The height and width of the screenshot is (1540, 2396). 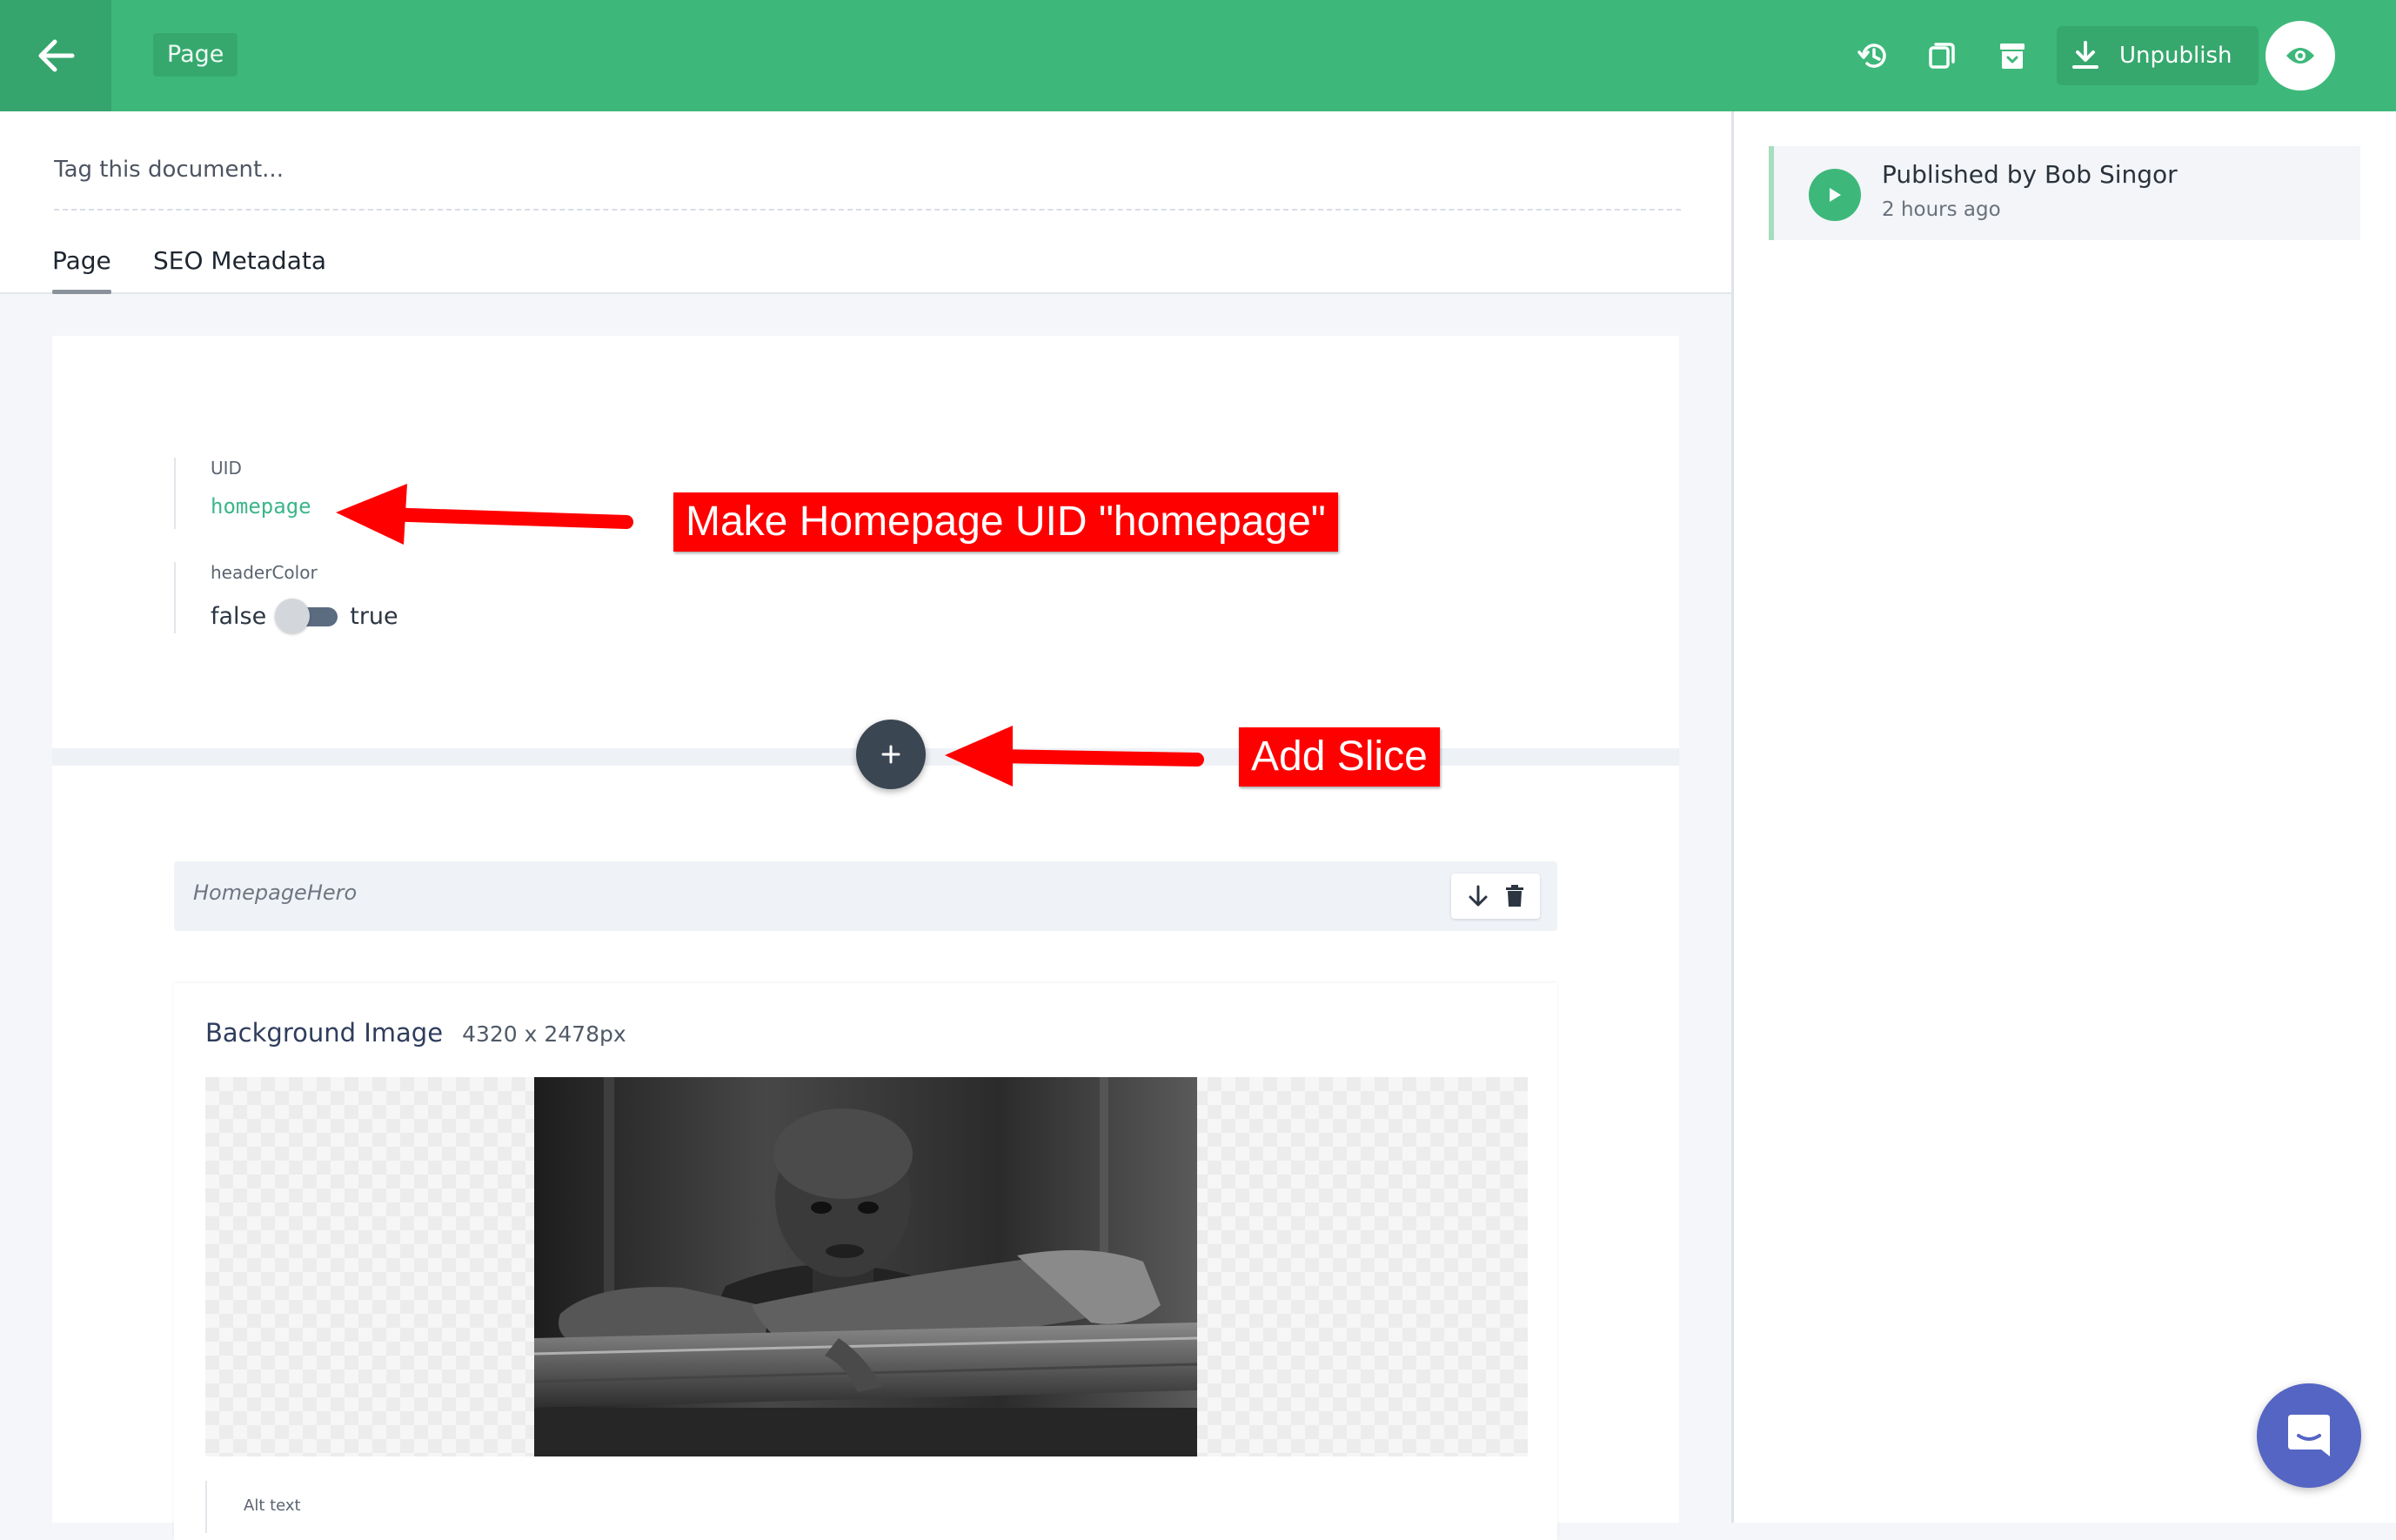 What do you see at coordinates (1942, 209) in the screenshot?
I see `publish-status-time: 2 hours ago` at bounding box center [1942, 209].